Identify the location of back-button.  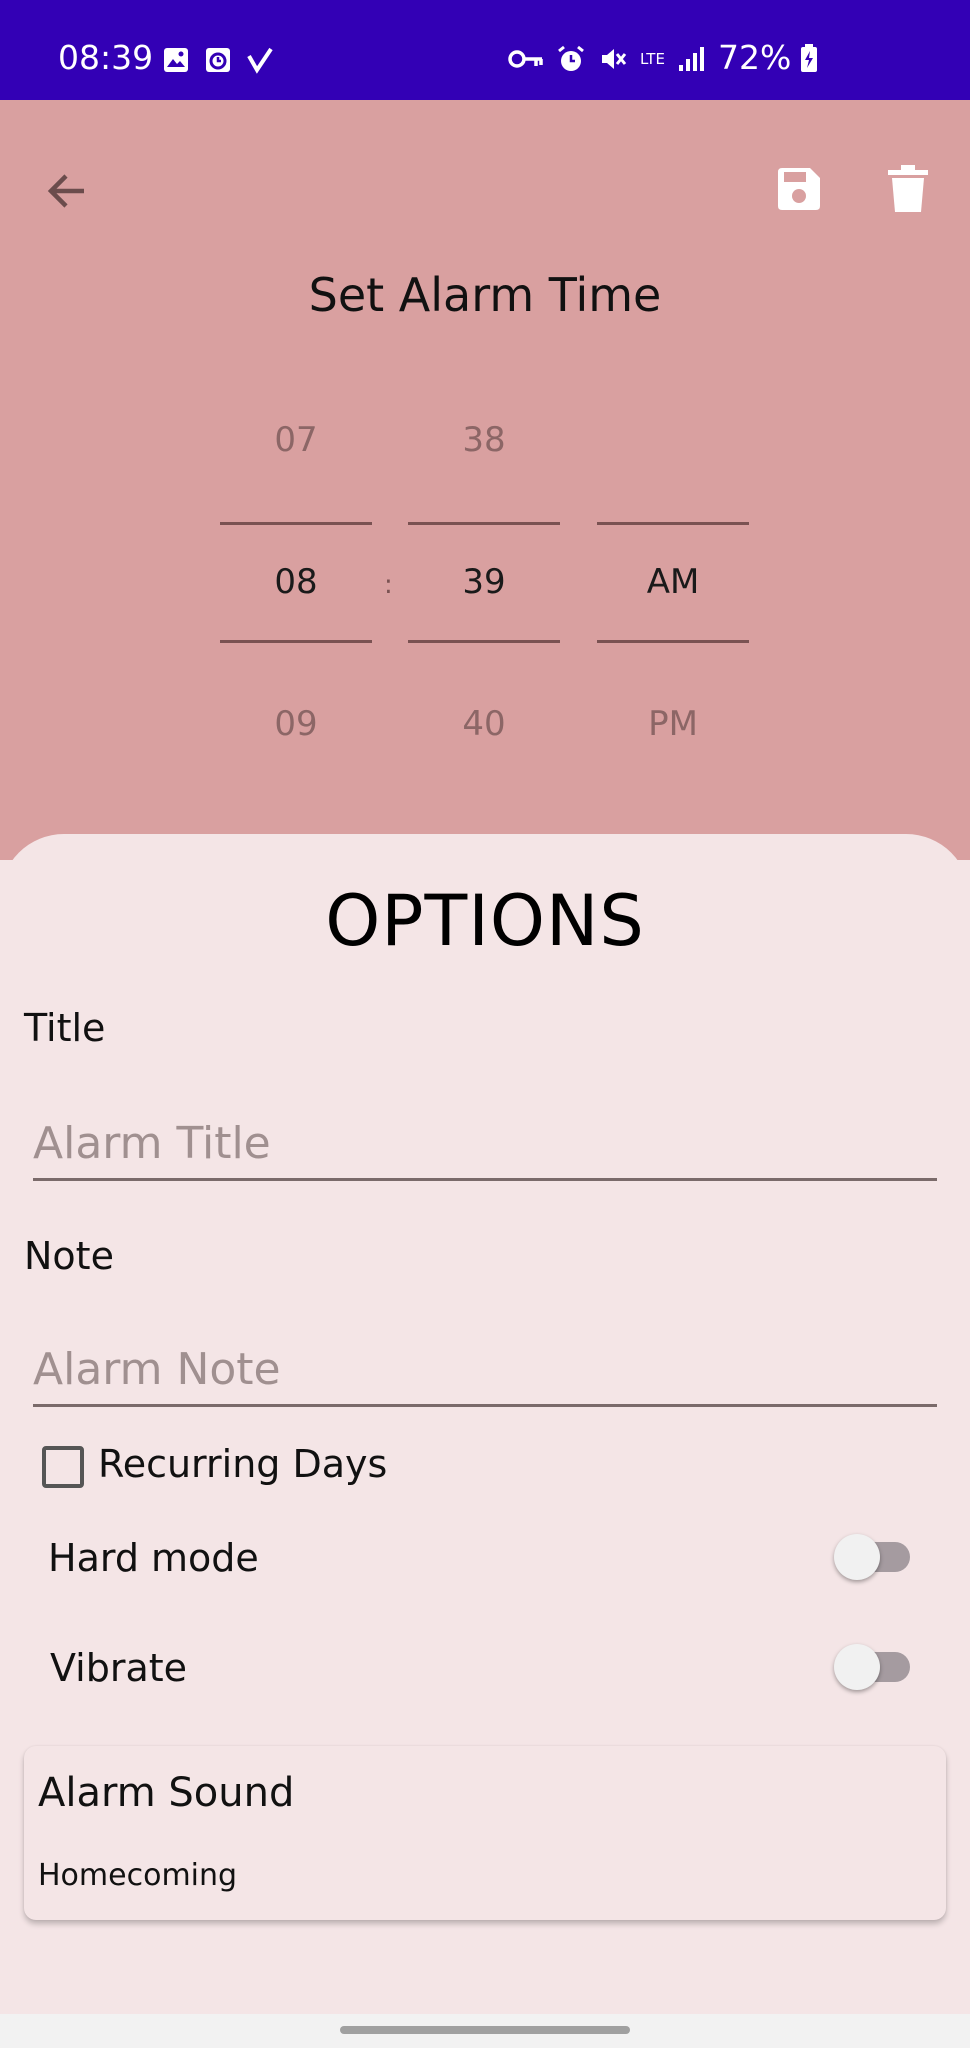
(67, 191).